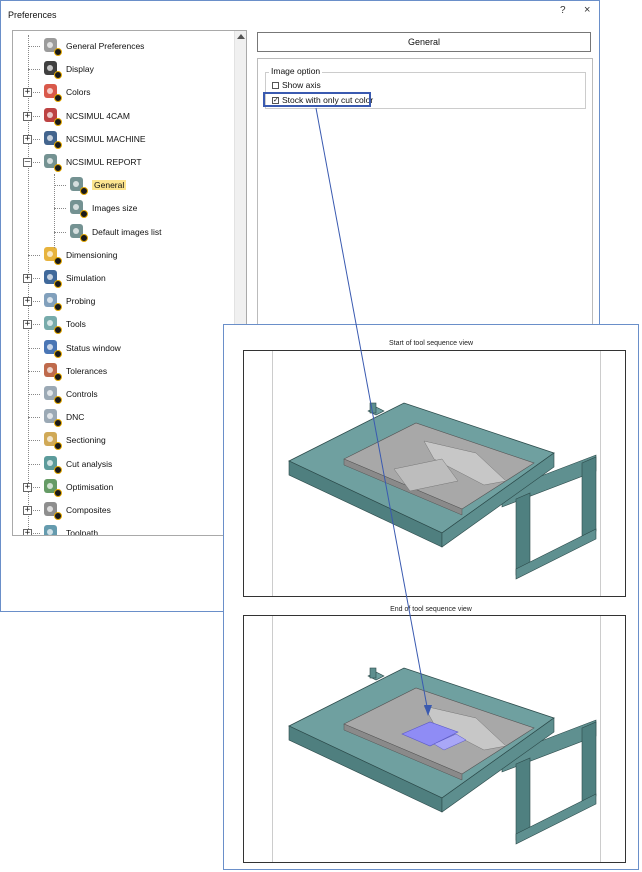 Image resolution: width=642 pixels, height=872 pixels. I want to click on callout-connector, so click(373, 411).